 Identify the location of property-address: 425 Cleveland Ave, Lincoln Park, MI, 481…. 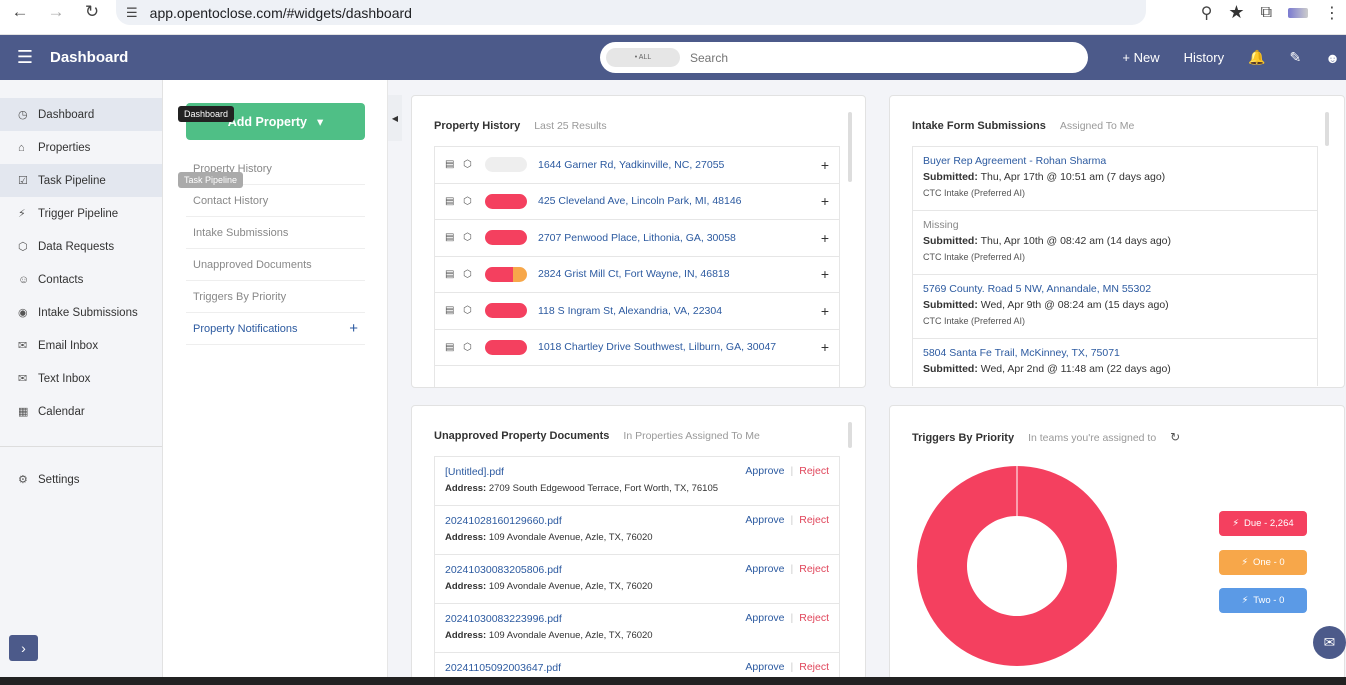
(640, 201).